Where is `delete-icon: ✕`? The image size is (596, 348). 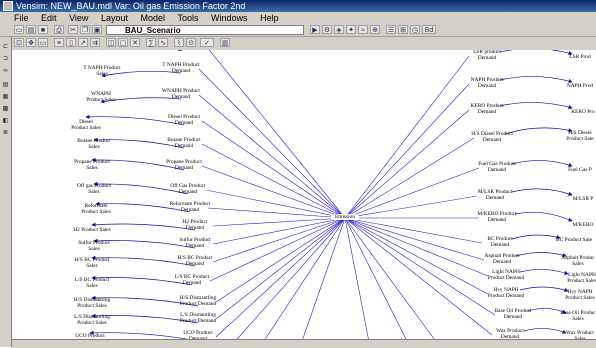
delete-icon: ✕ is located at coordinates (135, 42).